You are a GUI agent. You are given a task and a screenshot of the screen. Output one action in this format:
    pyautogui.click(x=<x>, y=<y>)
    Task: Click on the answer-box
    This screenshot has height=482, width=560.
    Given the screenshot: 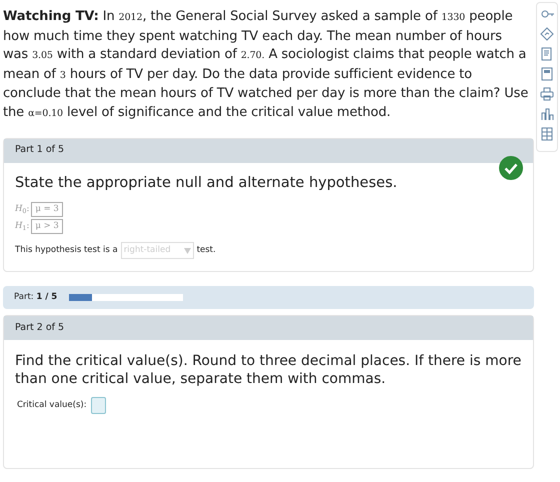 What is the action you would take?
    pyautogui.click(x=98, y=405)
    